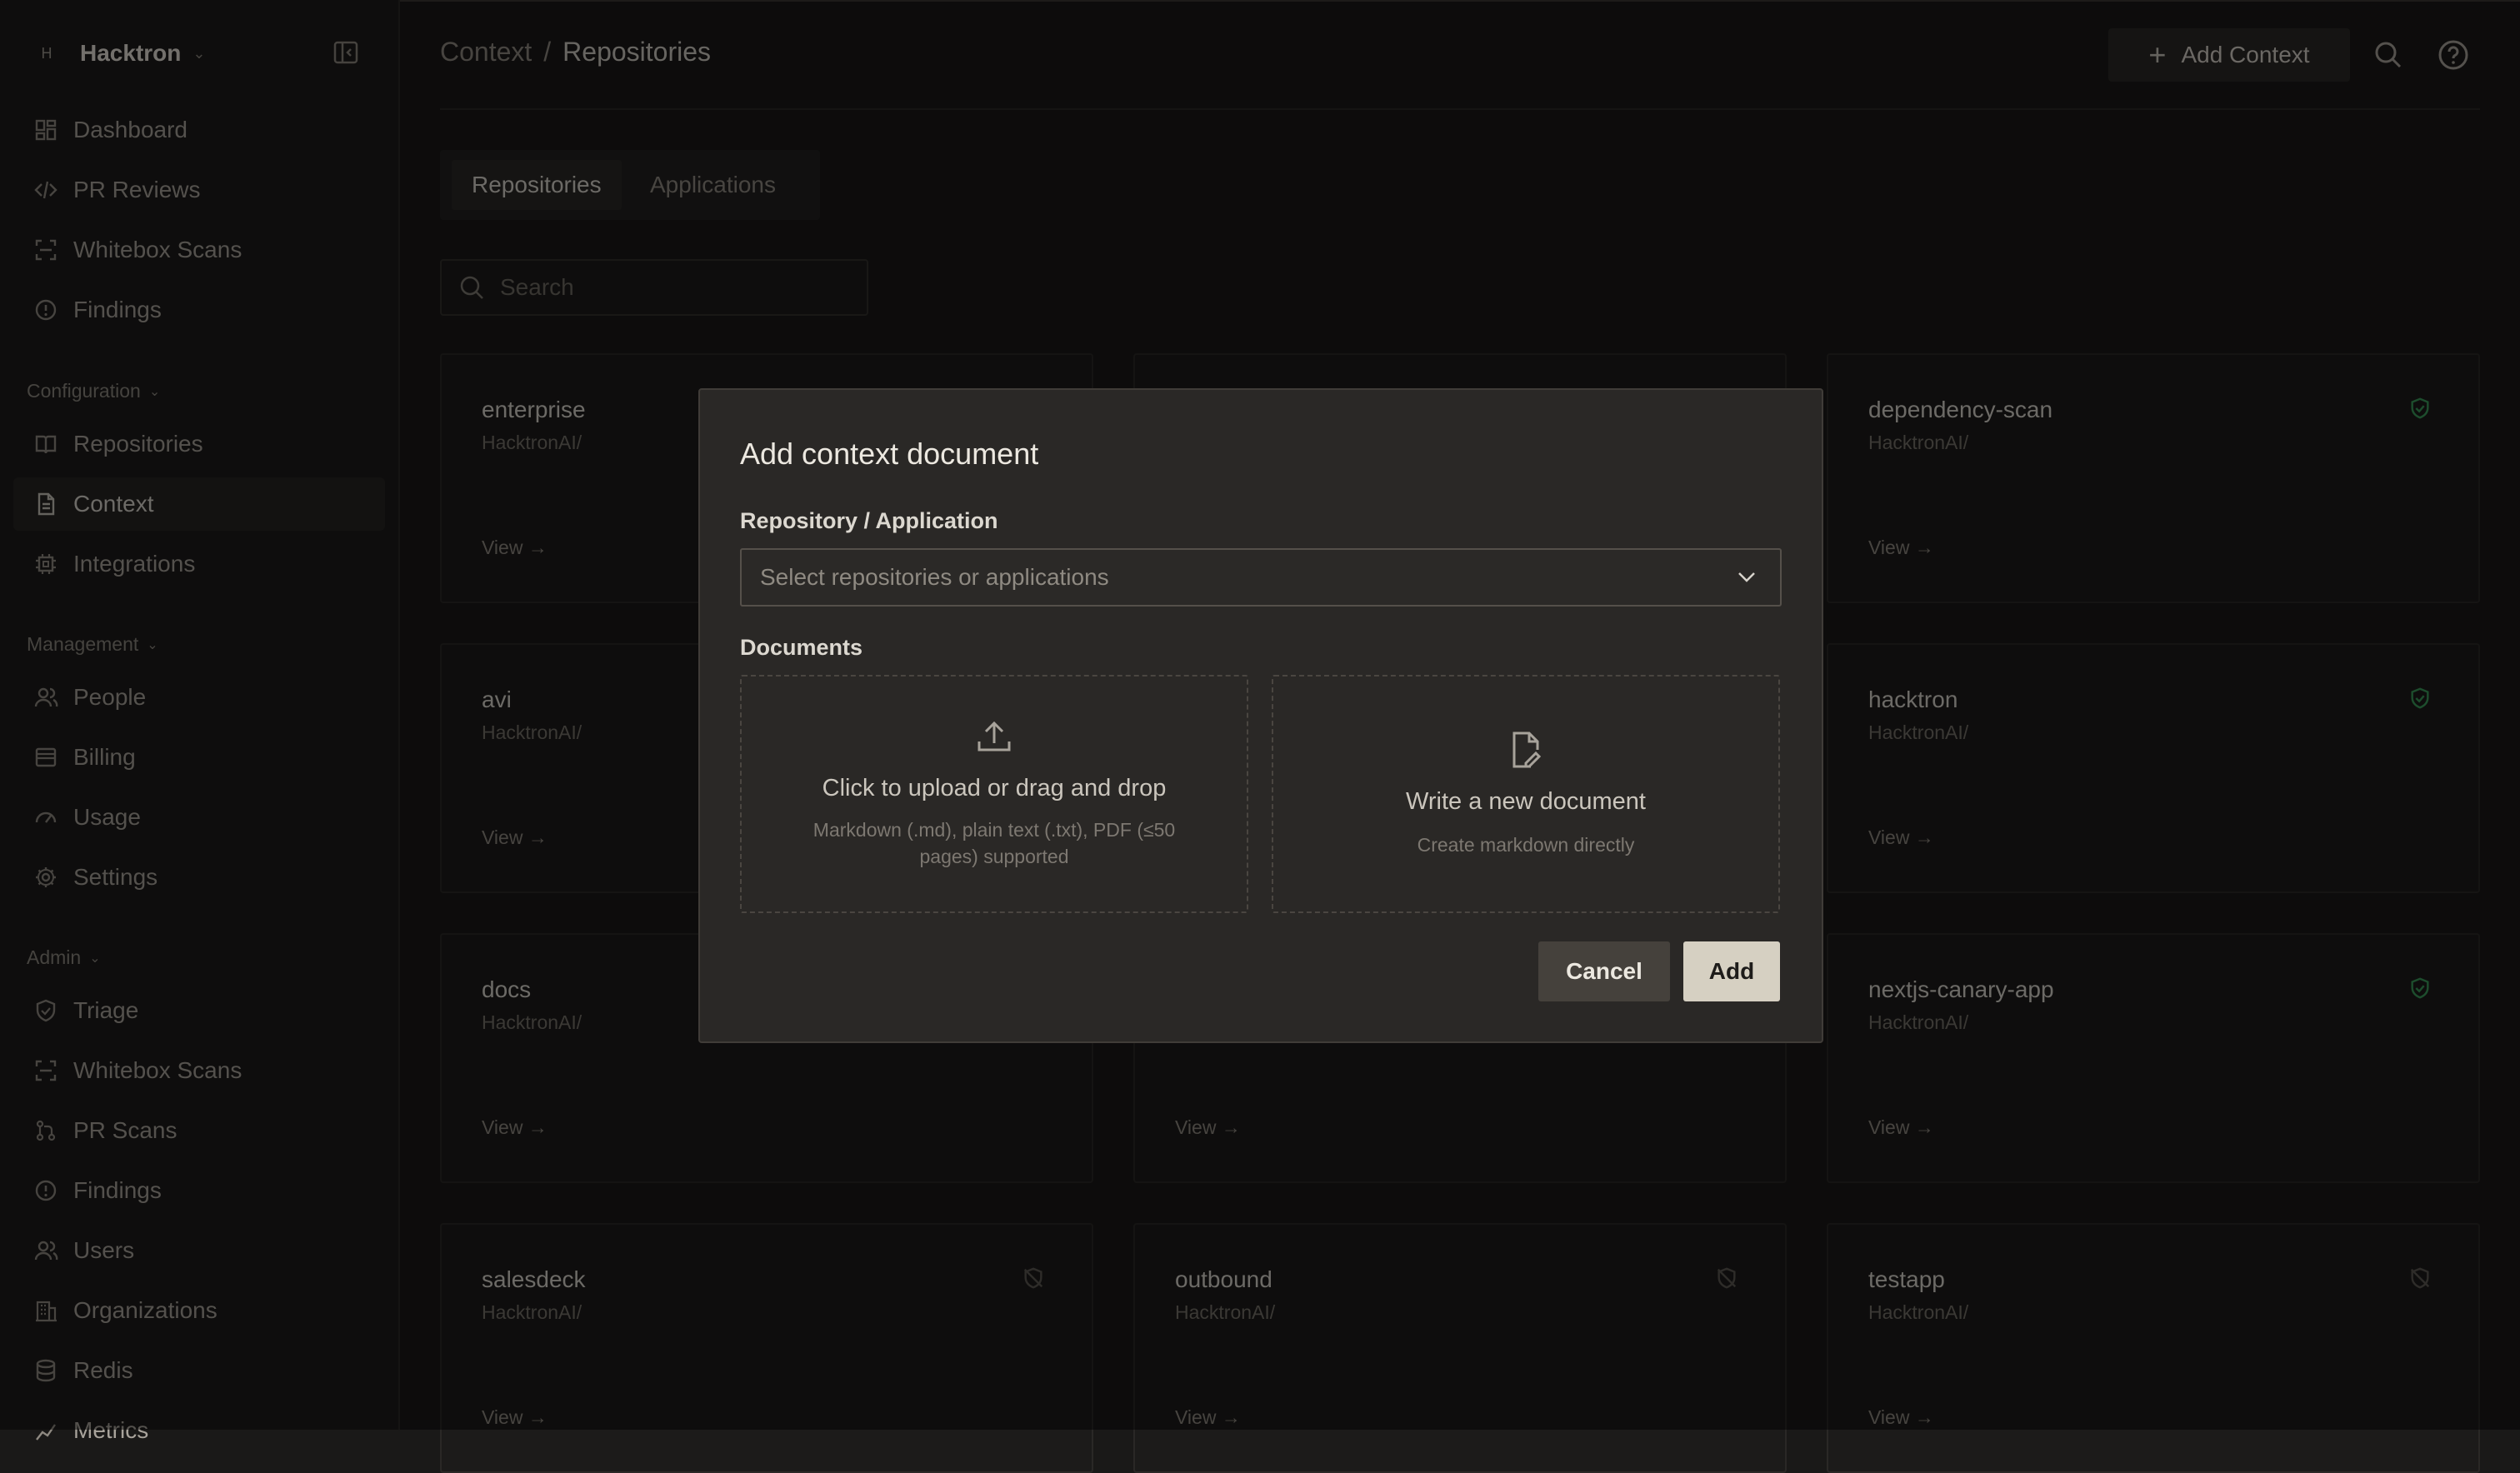 This screenshot has width=2520, height=1473. I want to click on add-button: Add, so click(1731, 971).